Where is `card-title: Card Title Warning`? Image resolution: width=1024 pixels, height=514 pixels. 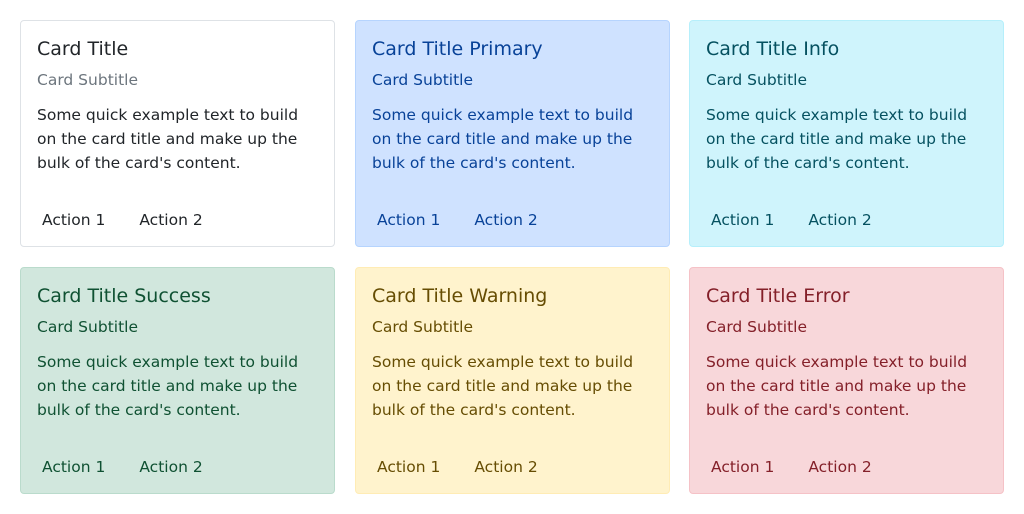
card-title: Card Title Warning is located at coordinates (460, 296).